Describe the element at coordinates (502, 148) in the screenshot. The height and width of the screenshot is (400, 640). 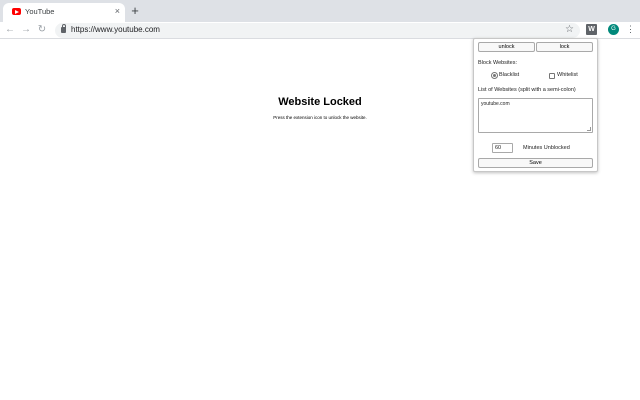
I see `minutes-input: 60` at that location.